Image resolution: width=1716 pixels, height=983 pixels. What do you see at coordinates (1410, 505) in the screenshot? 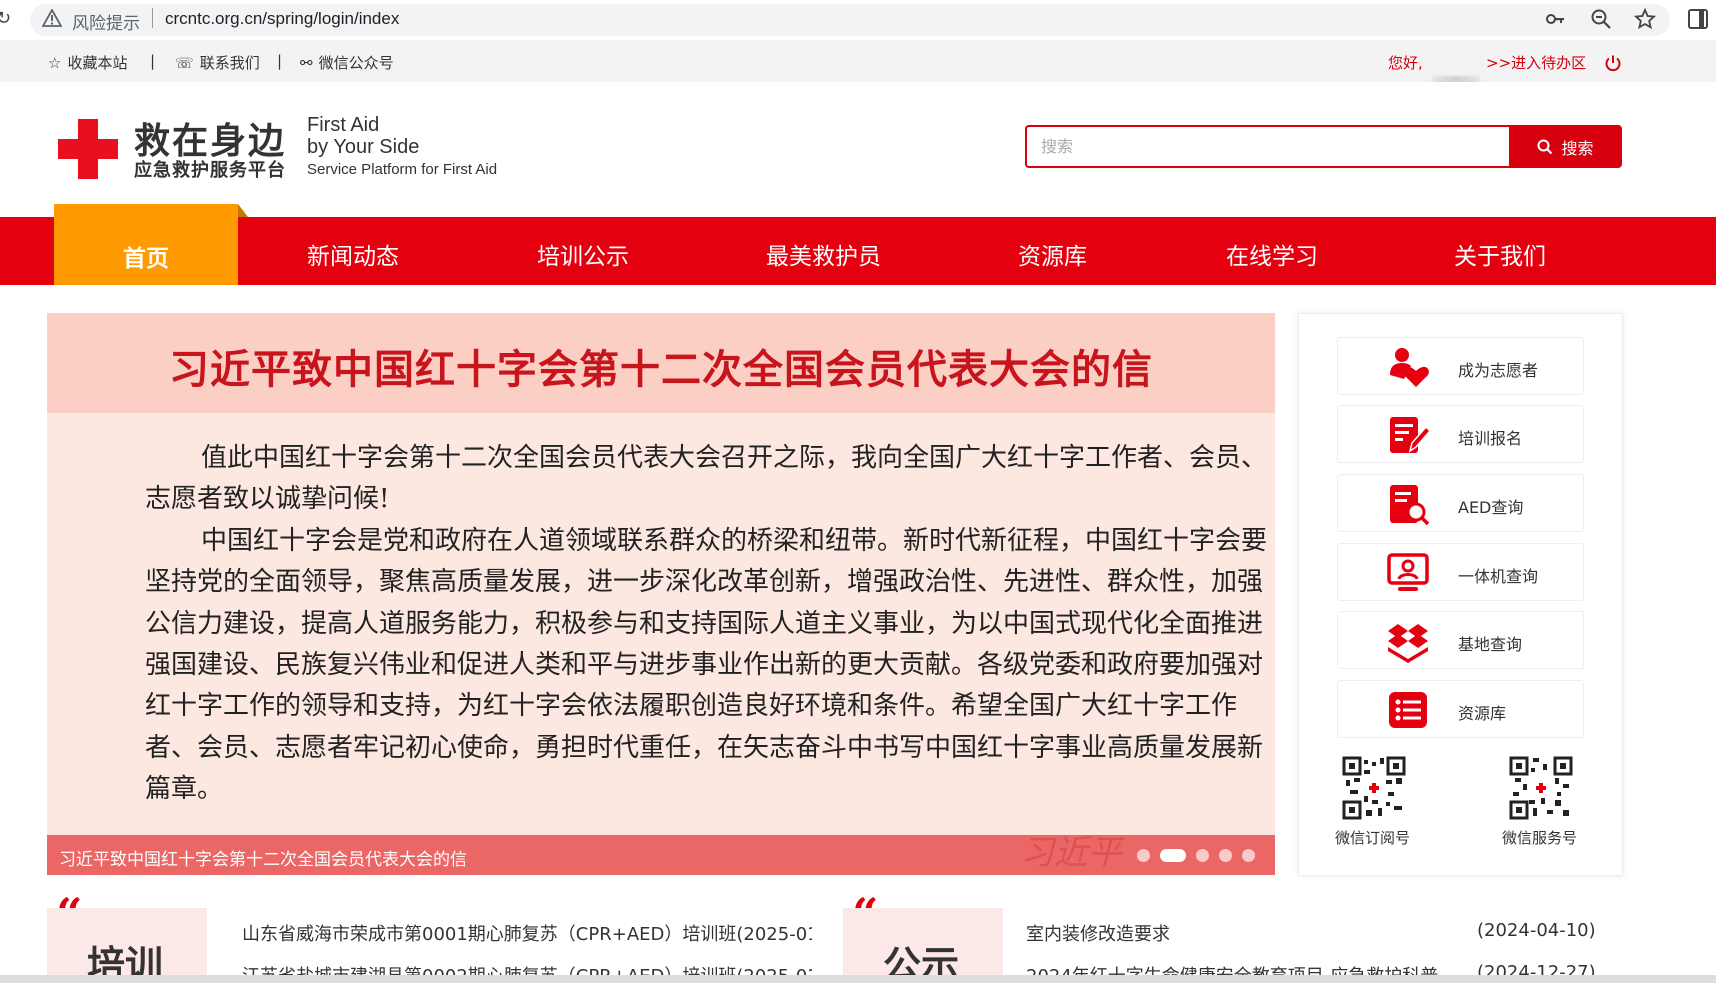
I see `aed-search-icon` at bounding box center [1410, 505].